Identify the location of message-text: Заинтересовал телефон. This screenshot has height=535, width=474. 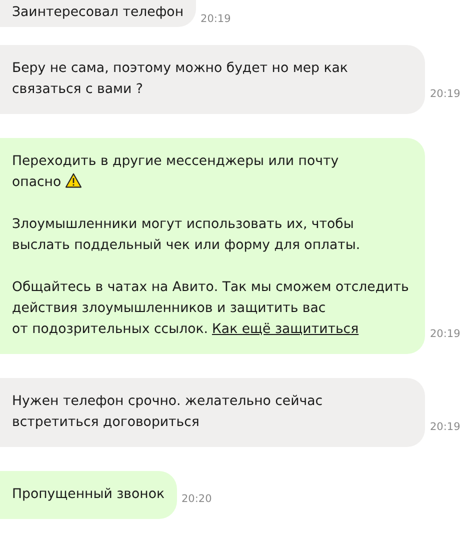
(98, 13).